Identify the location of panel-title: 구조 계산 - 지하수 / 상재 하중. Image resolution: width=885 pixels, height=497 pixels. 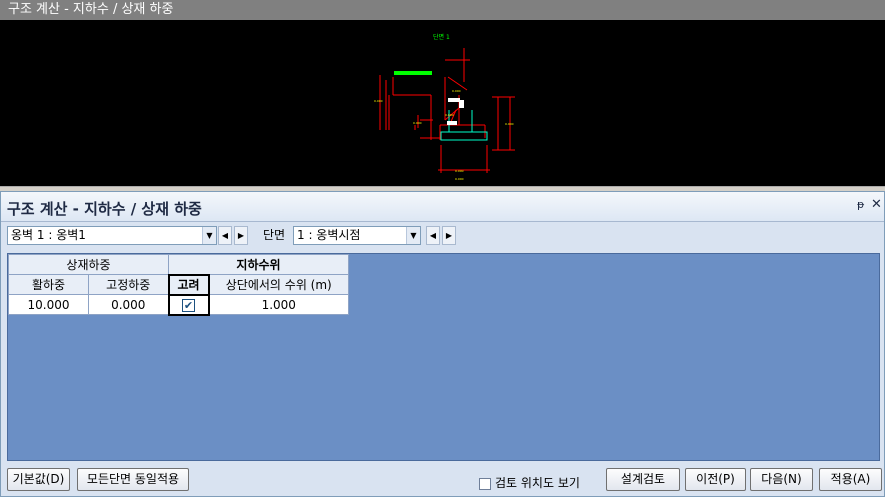
(104, 209).